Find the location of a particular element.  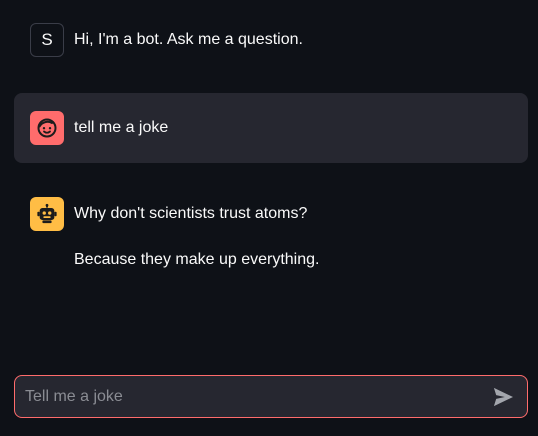

assistant-avatar: S is located at coordinates (47, 40).